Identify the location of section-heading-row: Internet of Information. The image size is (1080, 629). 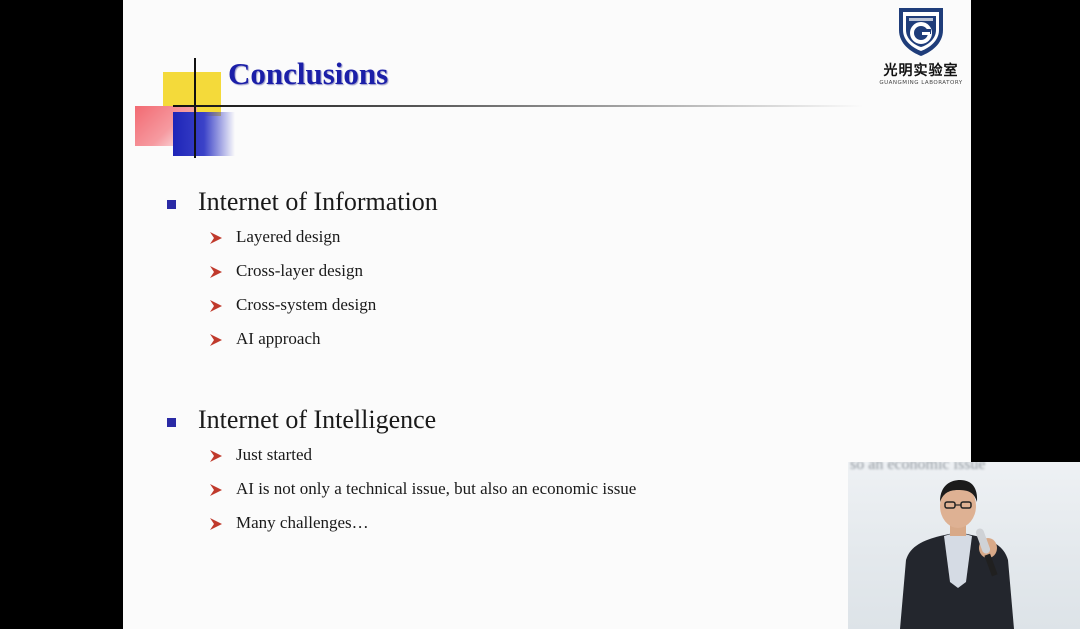
(302, 202).